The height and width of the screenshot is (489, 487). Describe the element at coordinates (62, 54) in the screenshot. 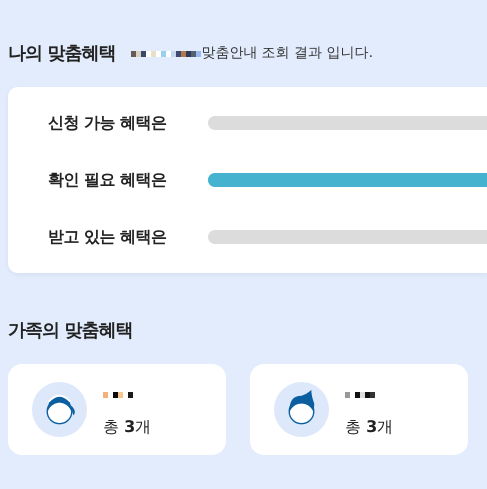

I see `section-title: 나의 맞춤혜택` at that location.